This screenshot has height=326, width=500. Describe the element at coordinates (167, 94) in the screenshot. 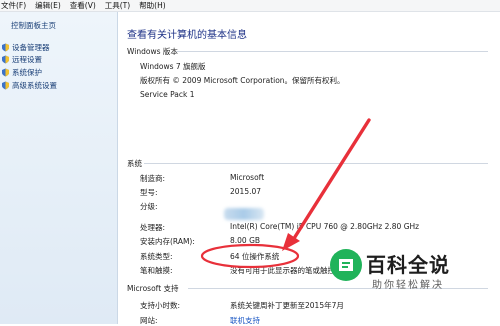

I see `service-pack-text: Service Pack 1` at that location.